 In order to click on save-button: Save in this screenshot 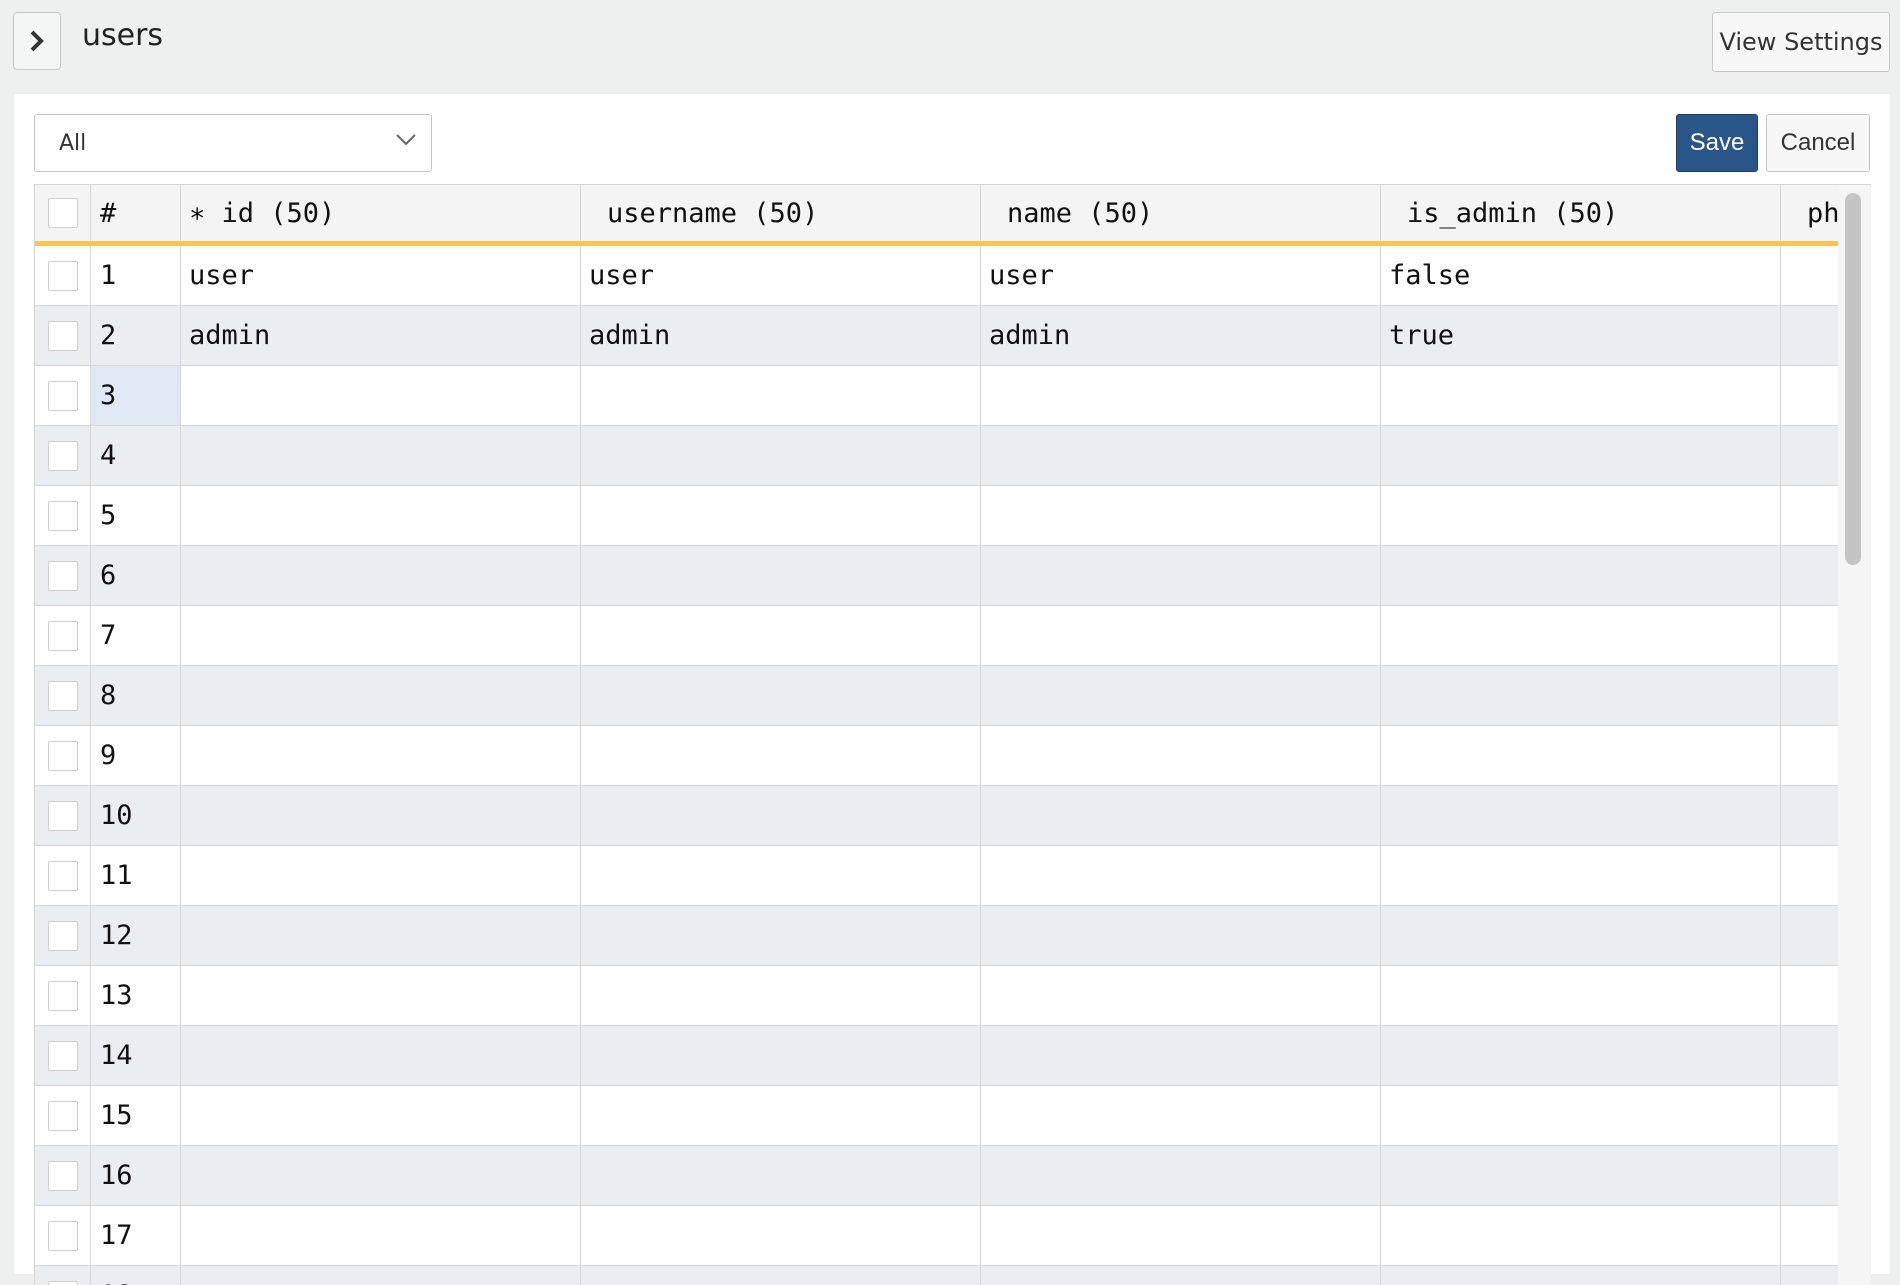, I will do `click(1717, 143)`.